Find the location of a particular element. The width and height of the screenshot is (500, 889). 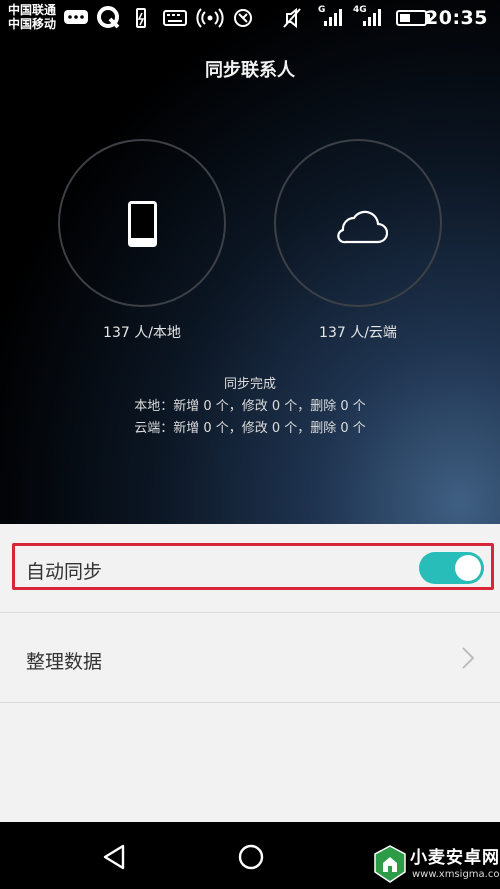

local-detail-text: 本地：新增 0 个，修改 0 个，删除 0 个 is located at coordinates (250, 406).